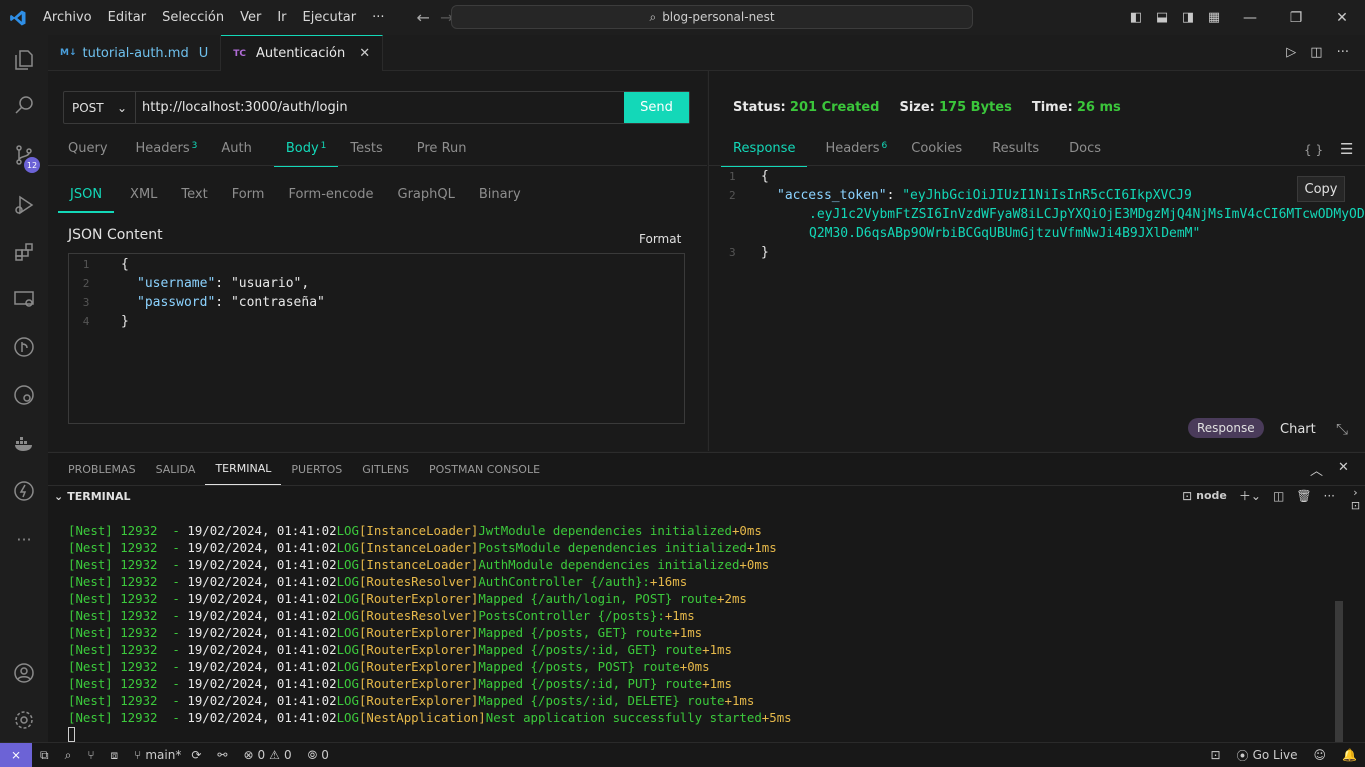 The height and width of the screenshot is (767, 1365). I want to click on send-button: Send, so click(656, 107).